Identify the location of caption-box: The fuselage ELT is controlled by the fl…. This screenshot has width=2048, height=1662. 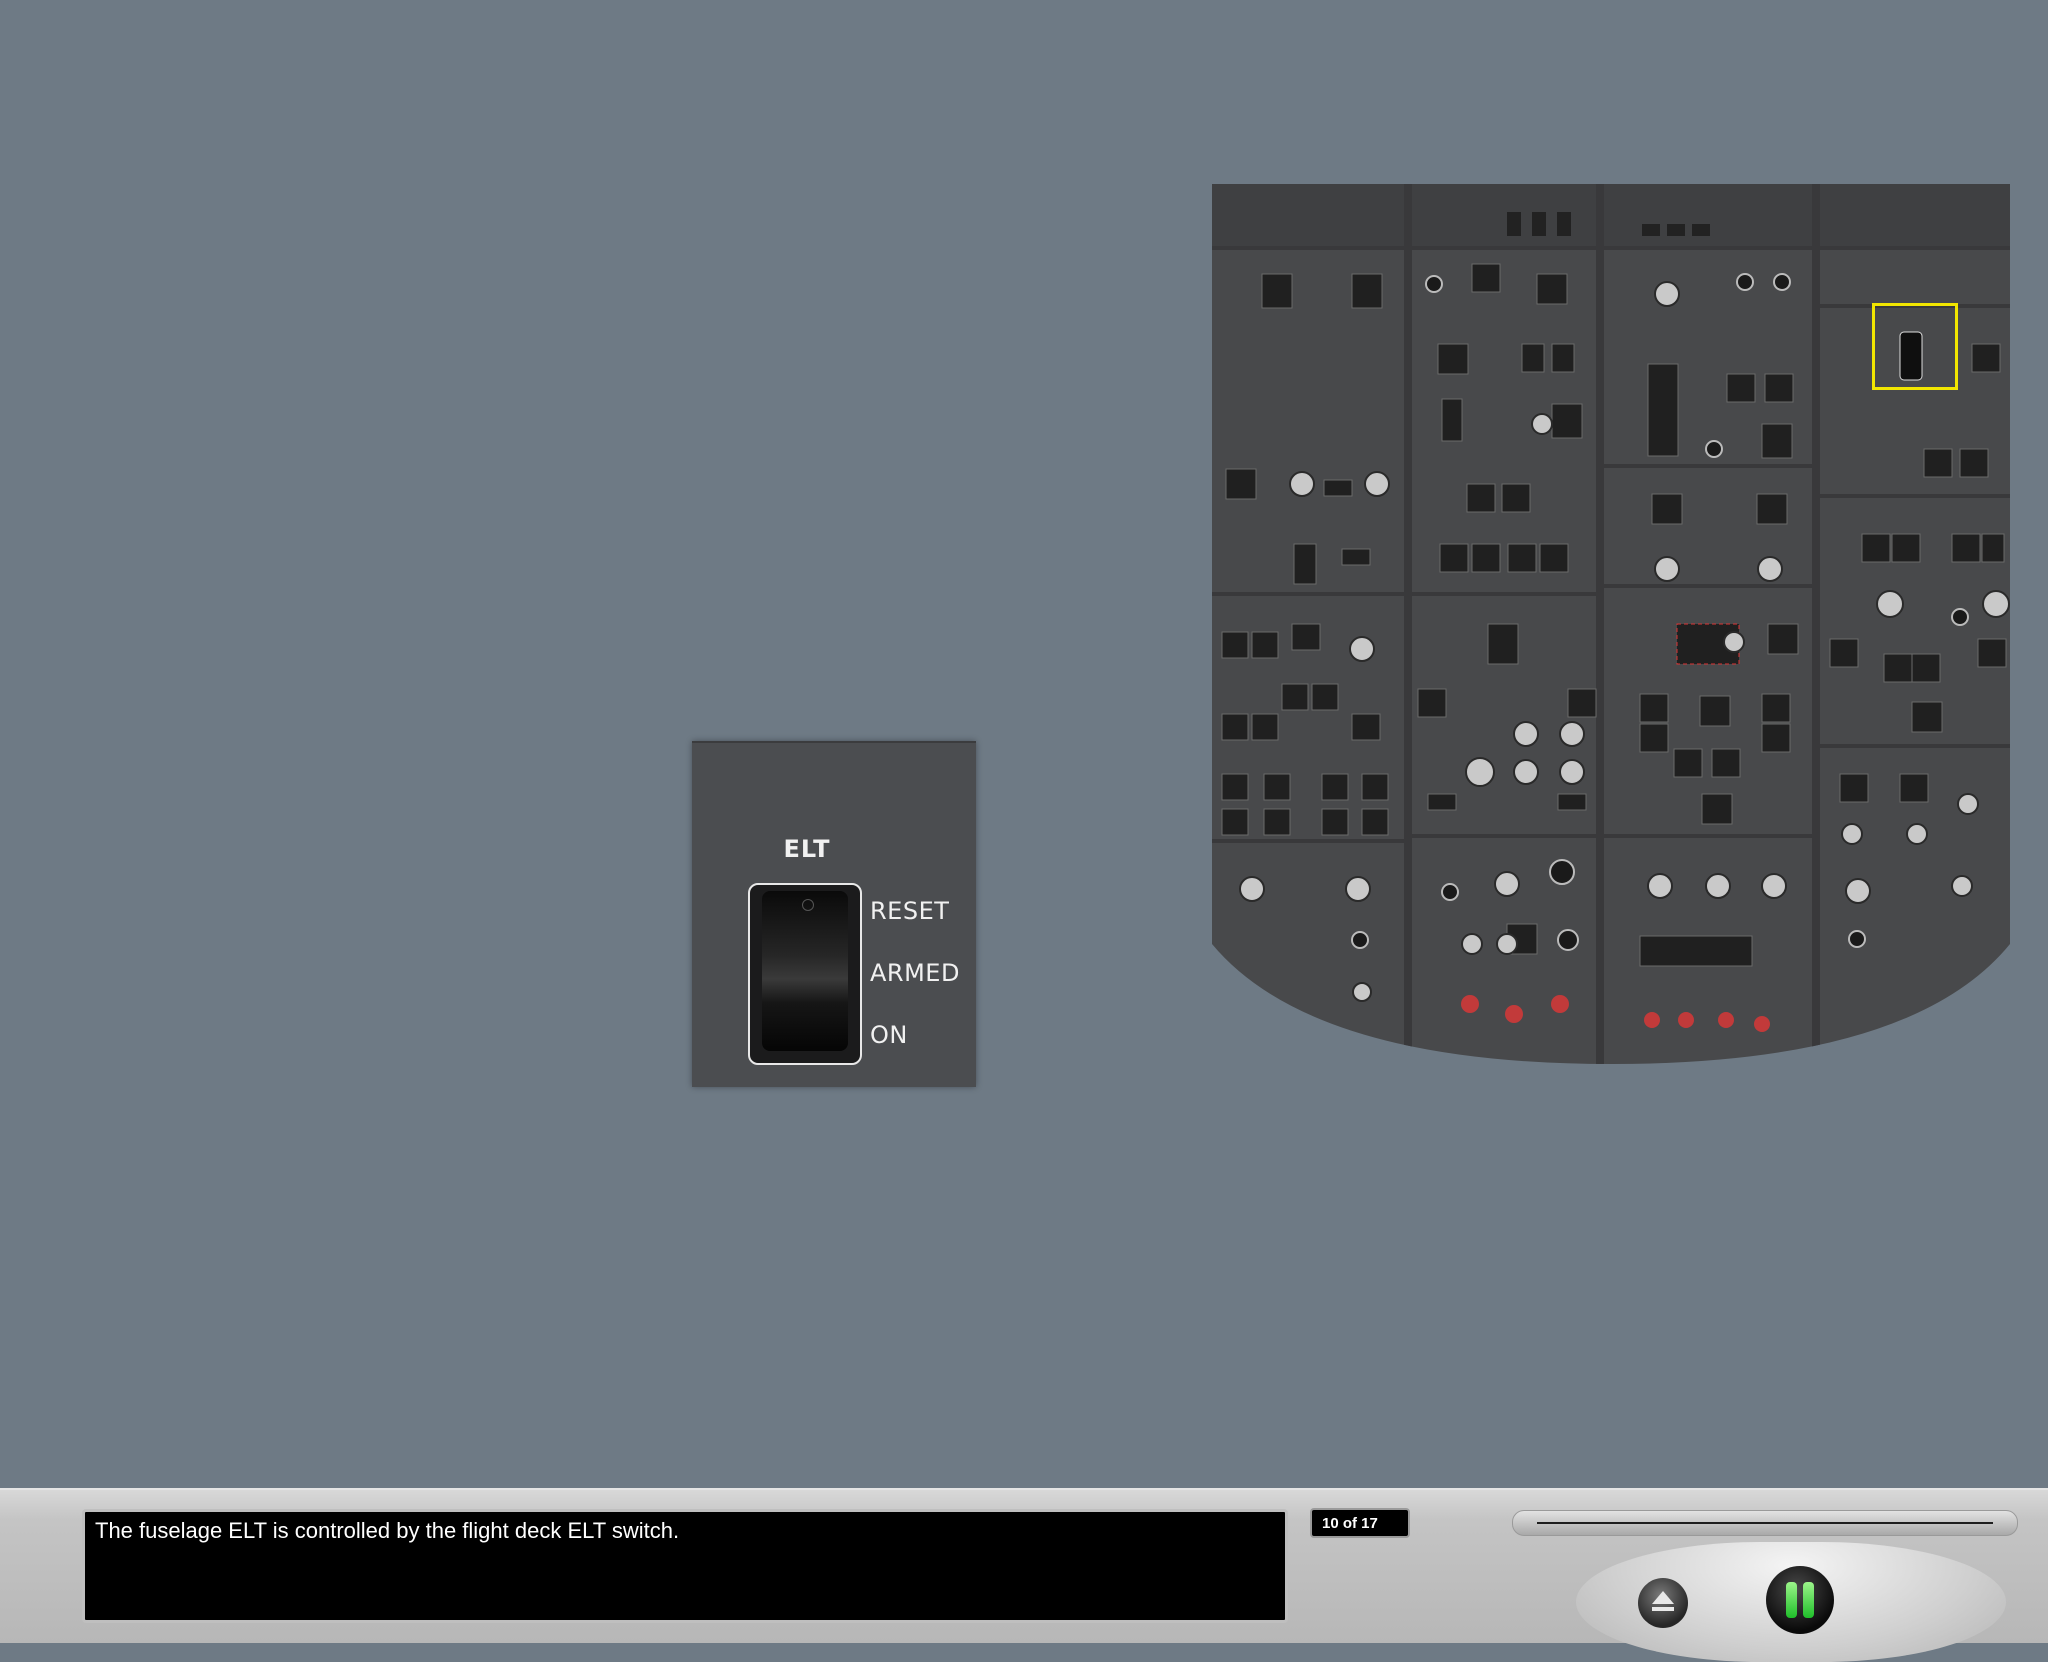
(685, 1566).